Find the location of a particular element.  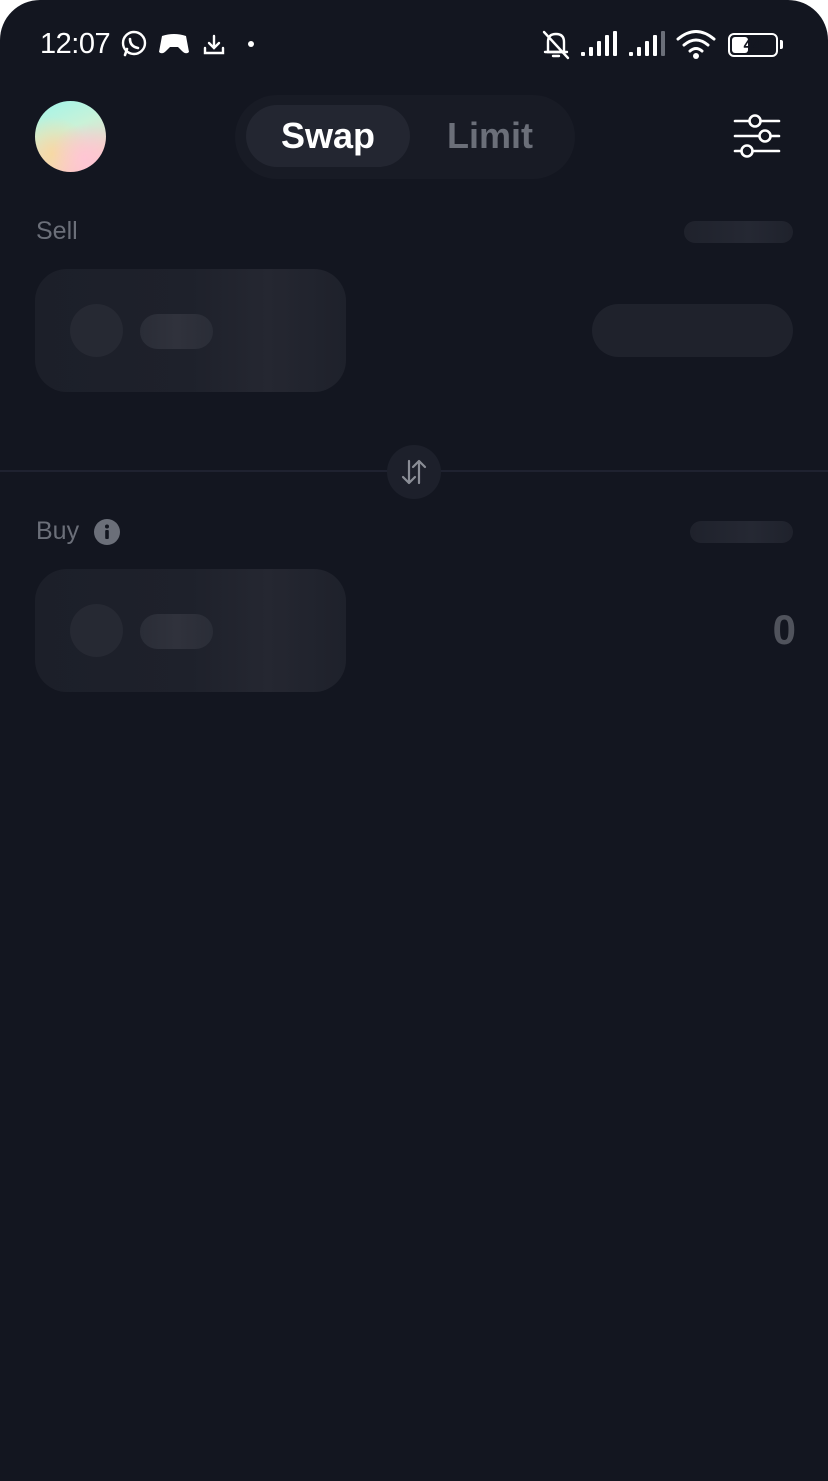

wifi-icon is located at coordinates (696, 44).